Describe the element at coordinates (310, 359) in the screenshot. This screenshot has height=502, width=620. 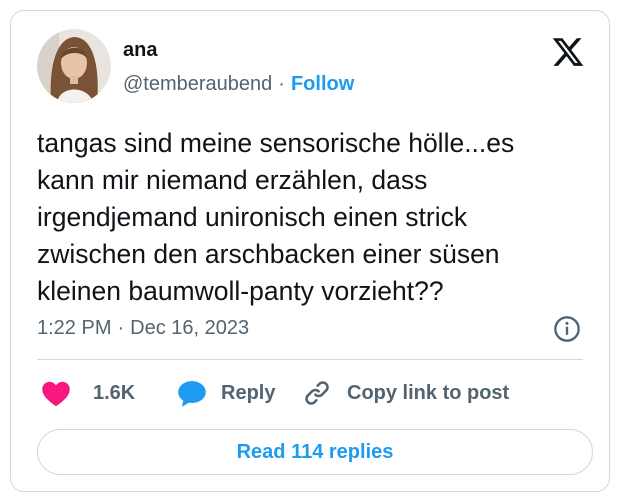
I see `divider` at that location.